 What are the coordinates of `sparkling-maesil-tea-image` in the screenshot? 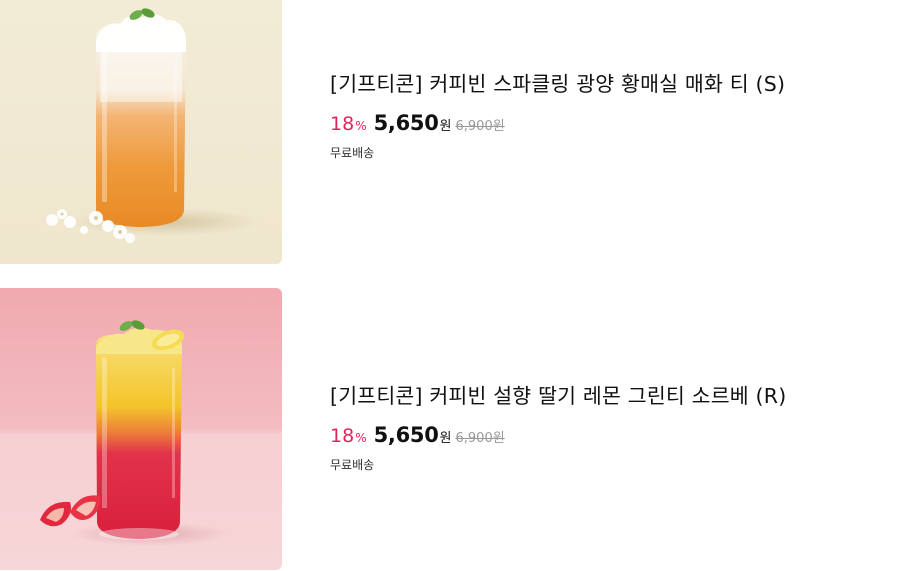 It's located at (141, 132).